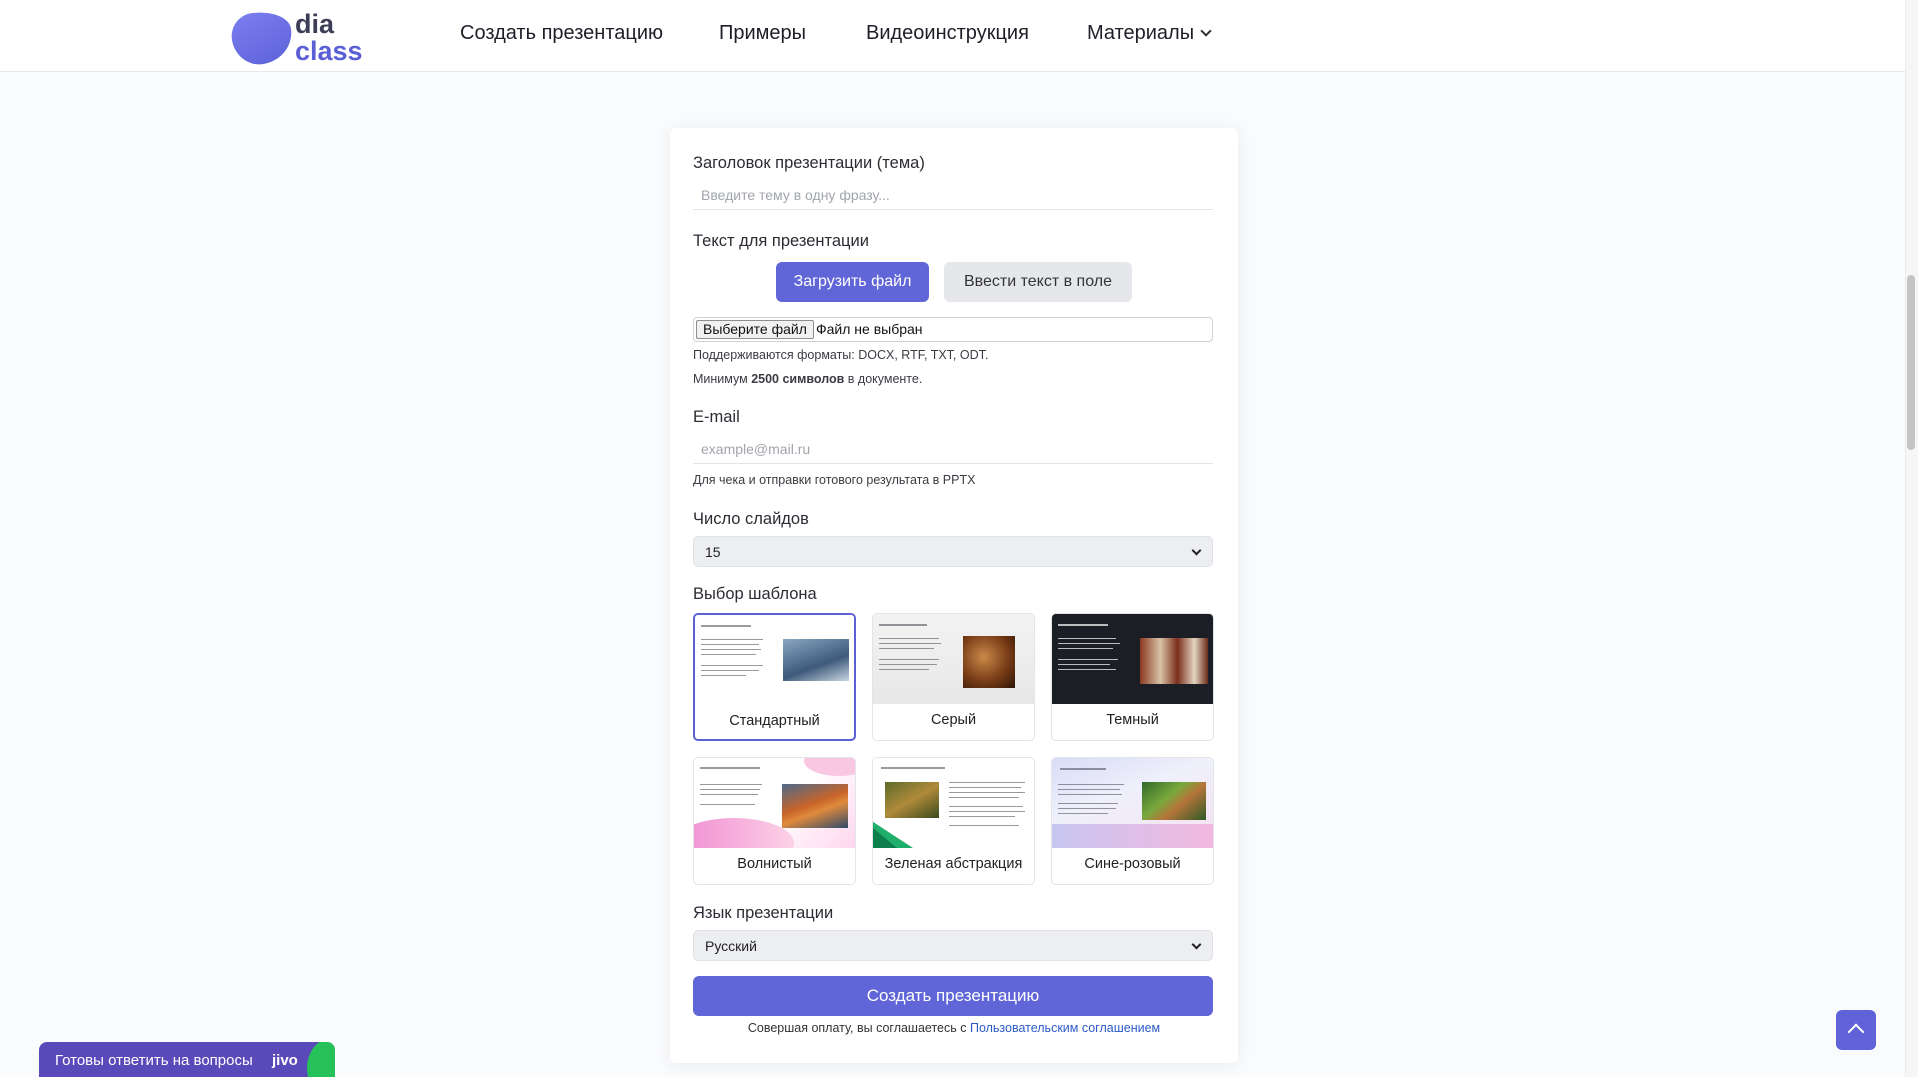 Image resolution: width=1918 pixels, height=1077 pixels. I want to click on template-name: Зеленая абстракция, so click(953, 864).